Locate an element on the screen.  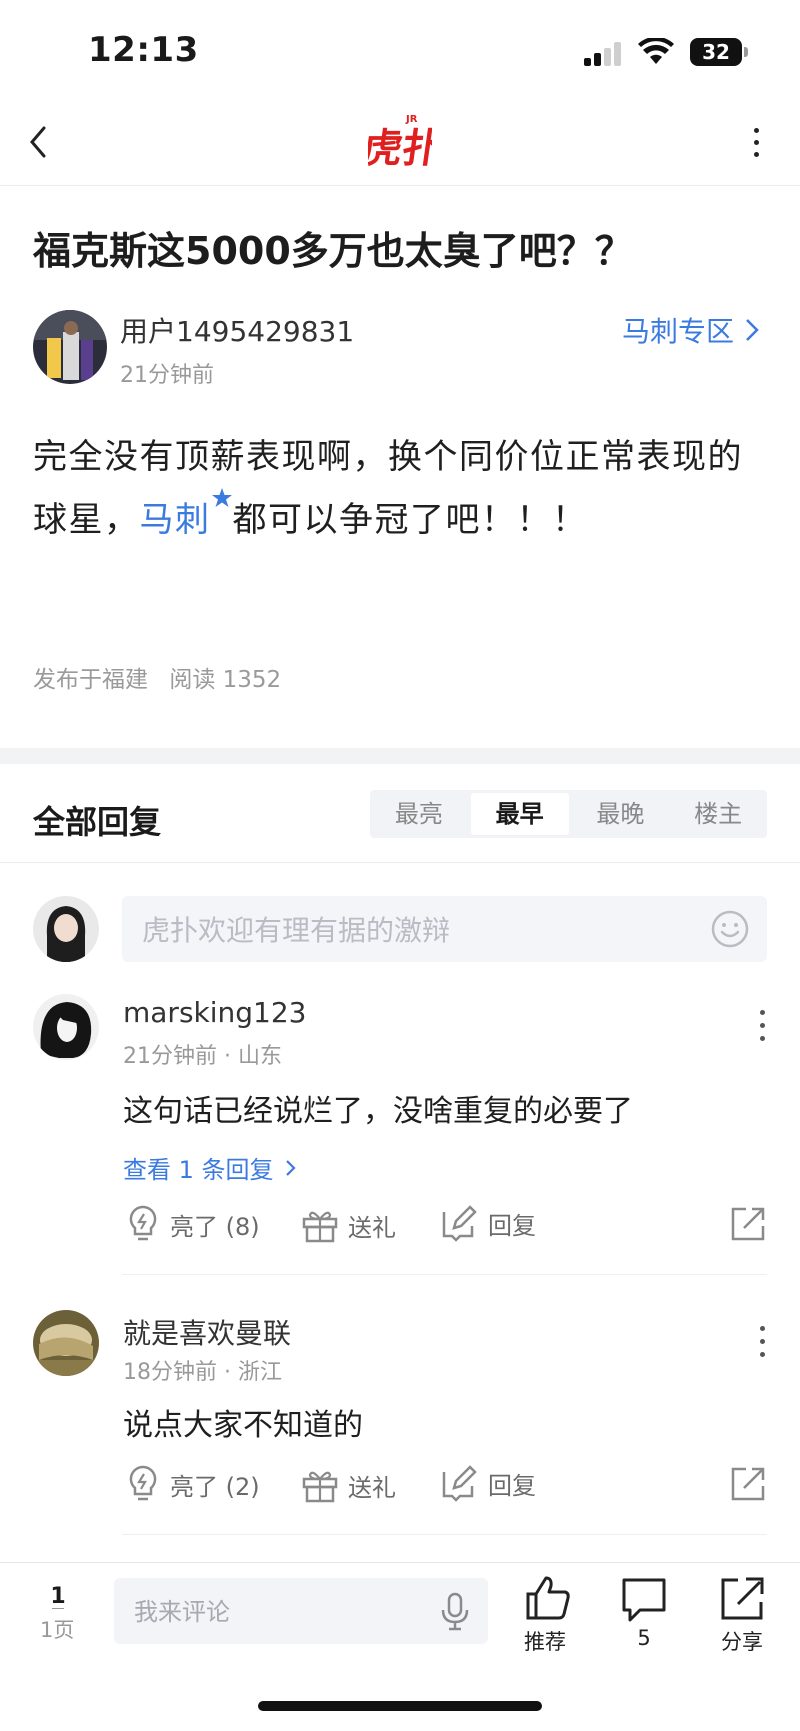
post-time: 21分钟前 is located at coordinates (167, 375).